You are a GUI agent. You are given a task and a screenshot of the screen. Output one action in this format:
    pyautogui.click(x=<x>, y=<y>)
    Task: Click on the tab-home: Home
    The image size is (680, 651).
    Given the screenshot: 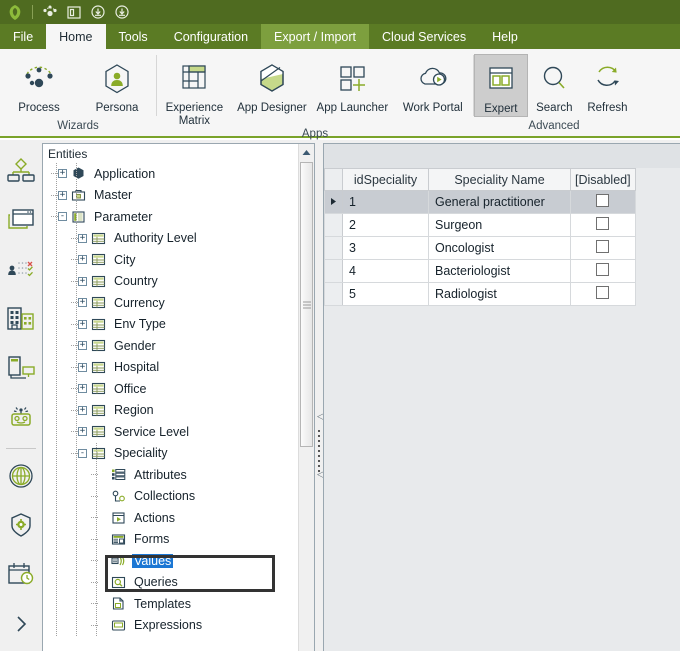 What is the action you would take?
    pyautogui.click(x=76, y=36)
    